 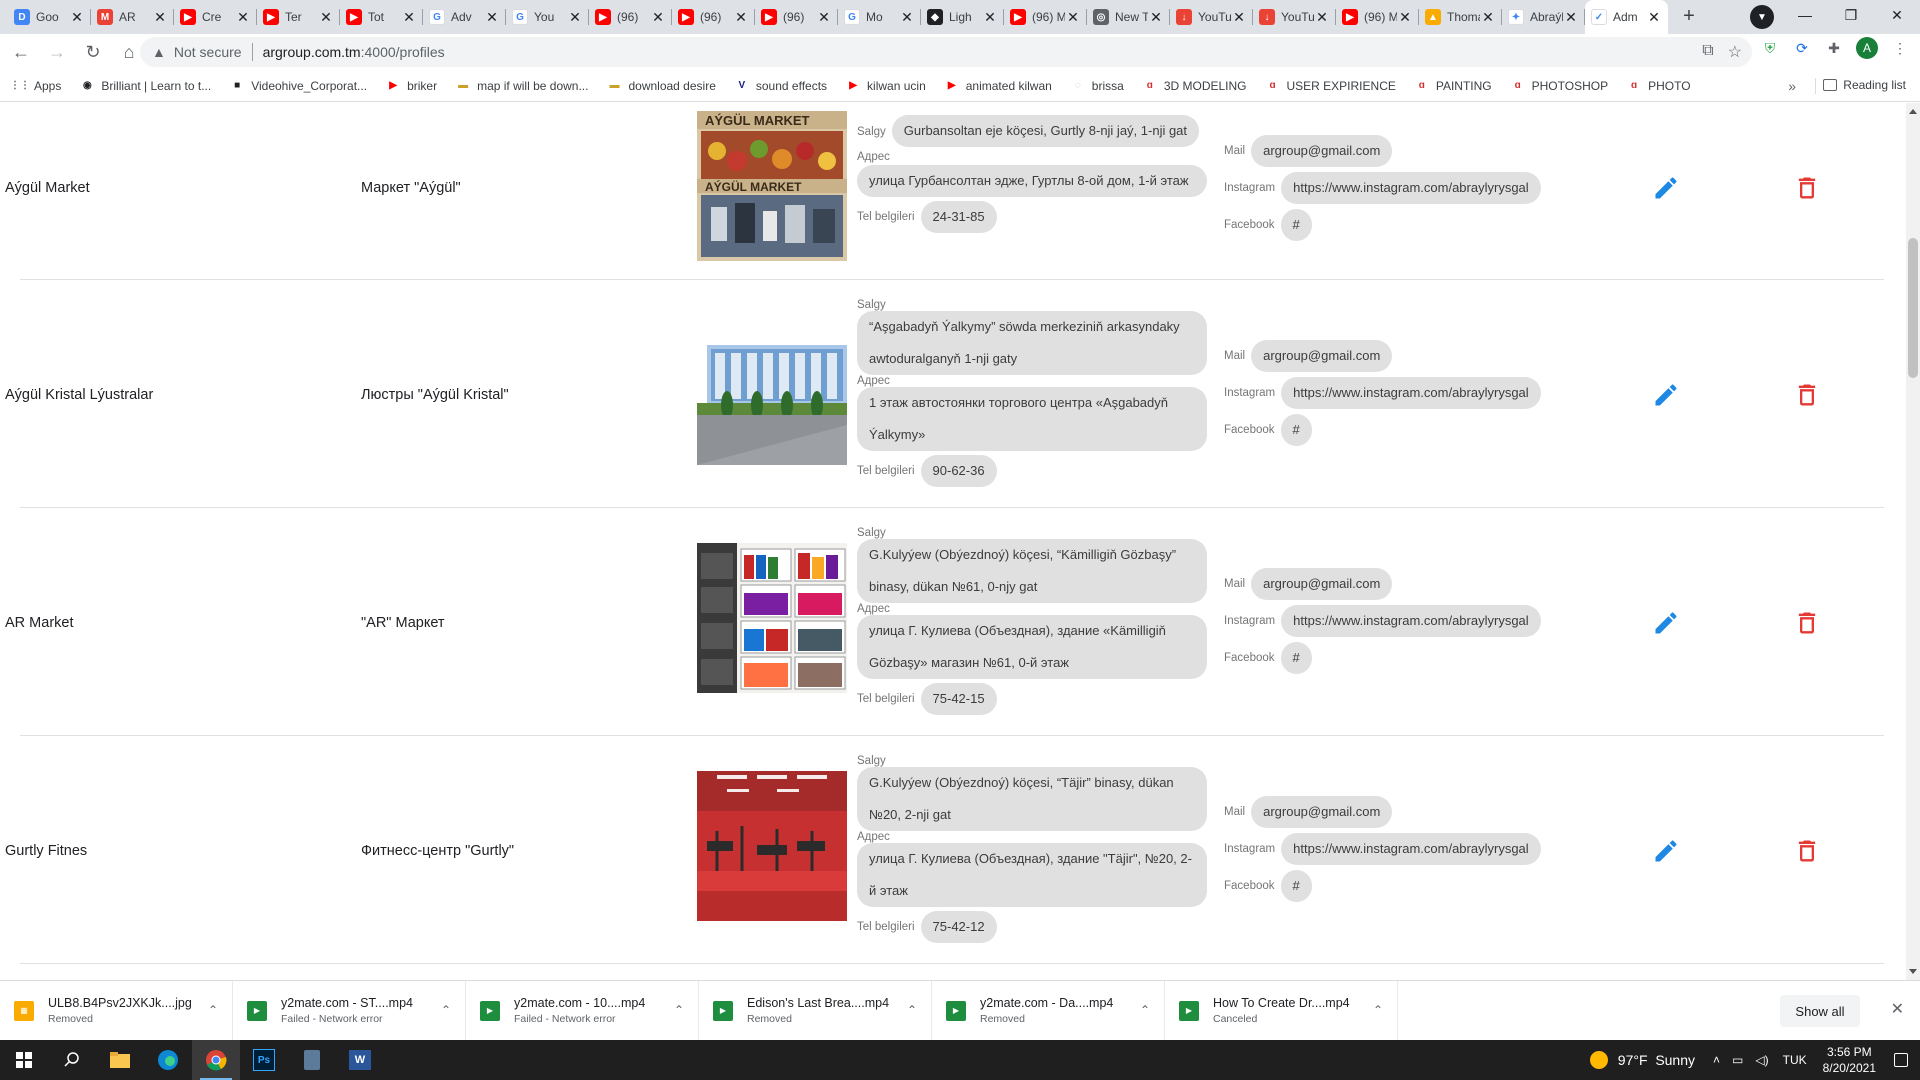 I want to click on download-item: ▶ How To Create Dr....mp4 Canceled ⌃, so click(x=1281, y=1010).